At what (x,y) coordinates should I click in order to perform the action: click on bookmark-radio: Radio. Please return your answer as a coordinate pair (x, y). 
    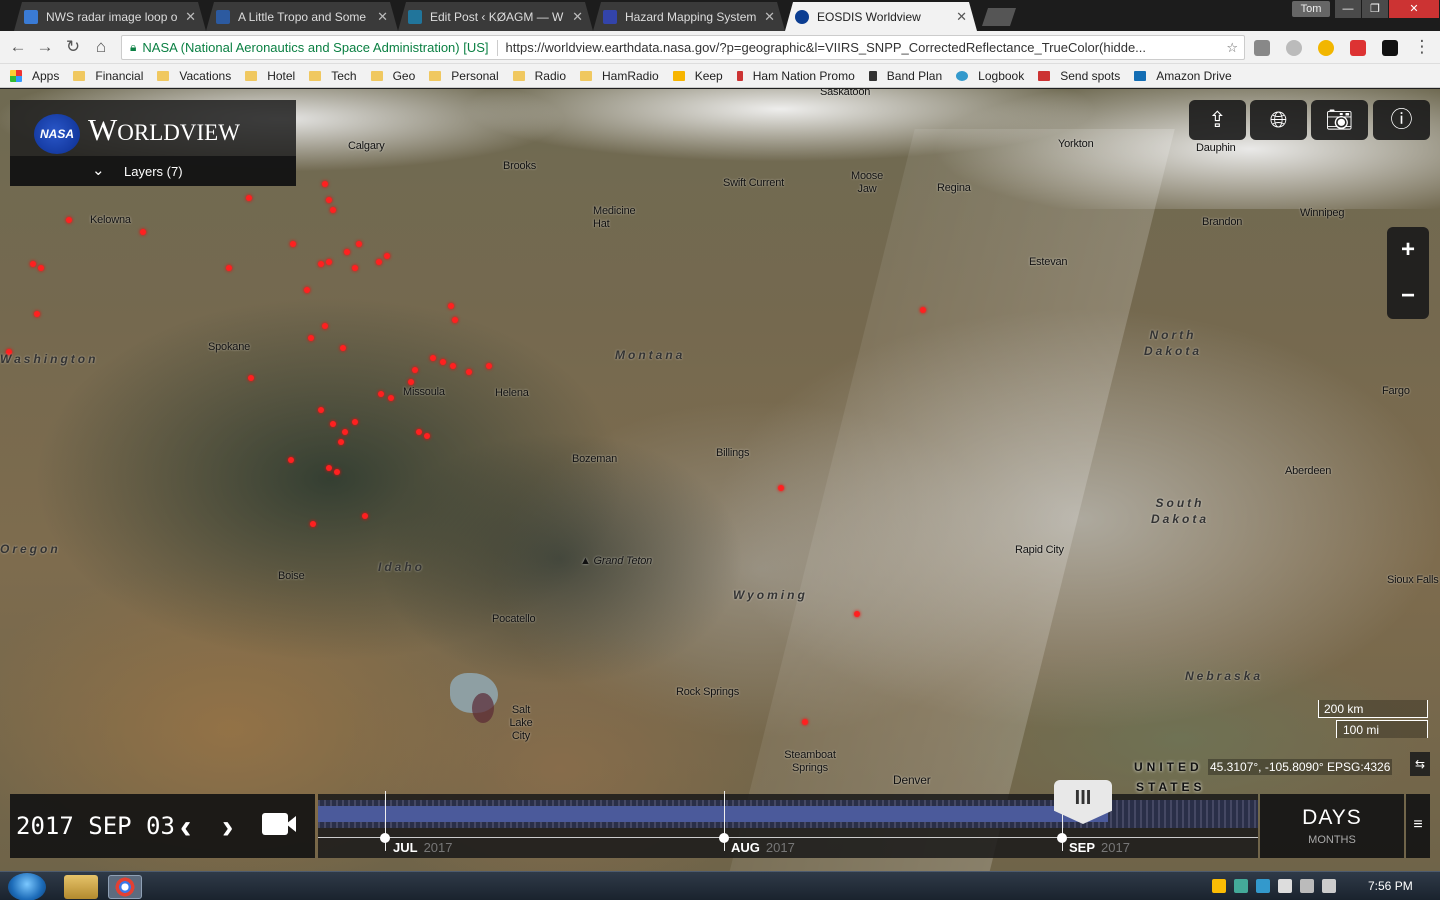
    Looking at the image, I should click on (539, 76).